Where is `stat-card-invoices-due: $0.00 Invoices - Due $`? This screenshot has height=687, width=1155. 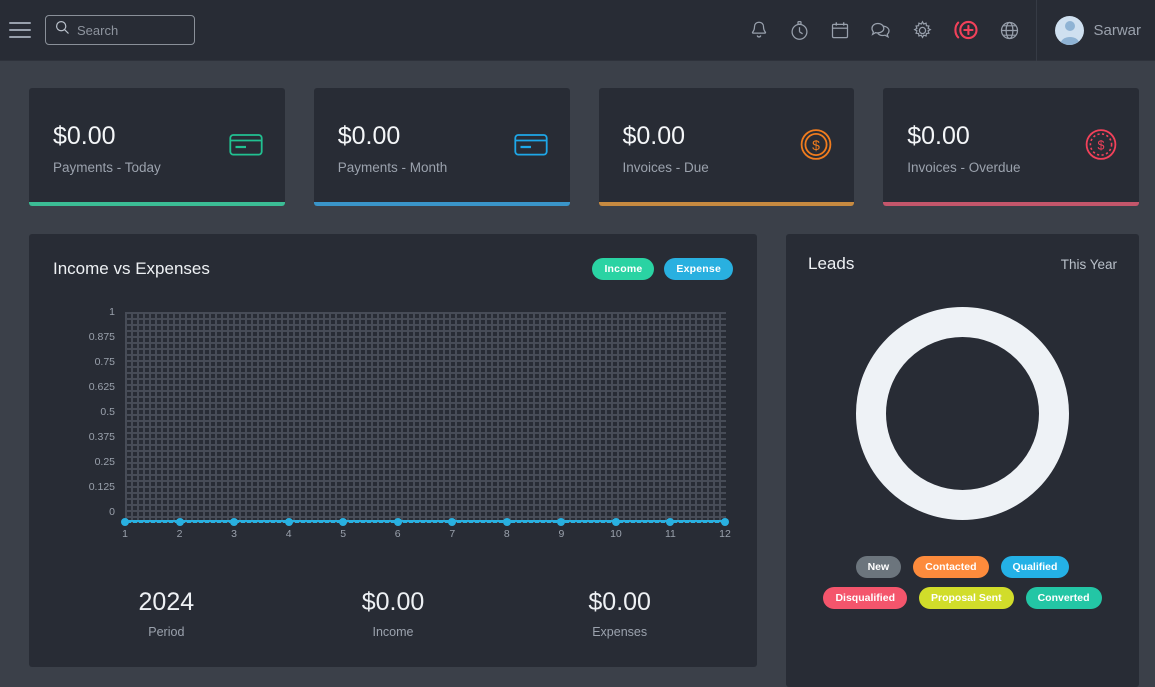 stat-card-invoices-due: $0.00 Invoices - Due $ is located at coordinates (726, 147).